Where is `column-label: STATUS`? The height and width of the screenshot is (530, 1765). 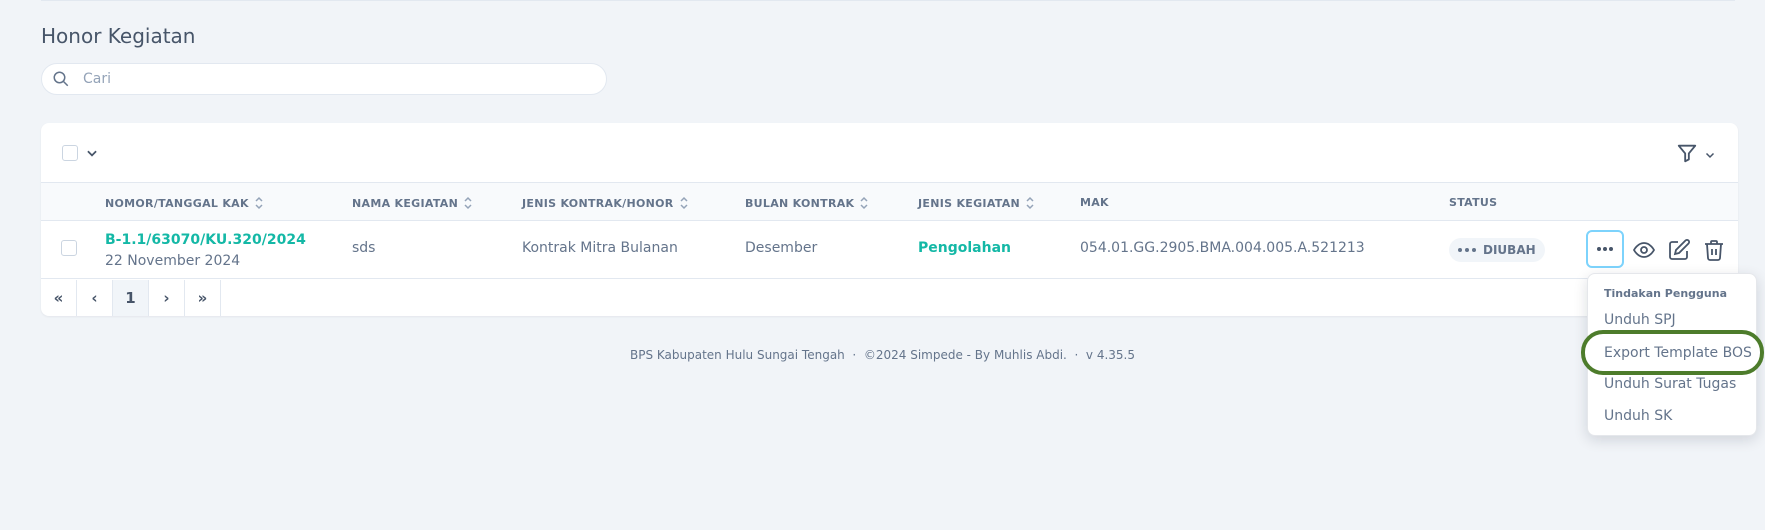
column-label: STATUS is located at coordinates (1473, 202).